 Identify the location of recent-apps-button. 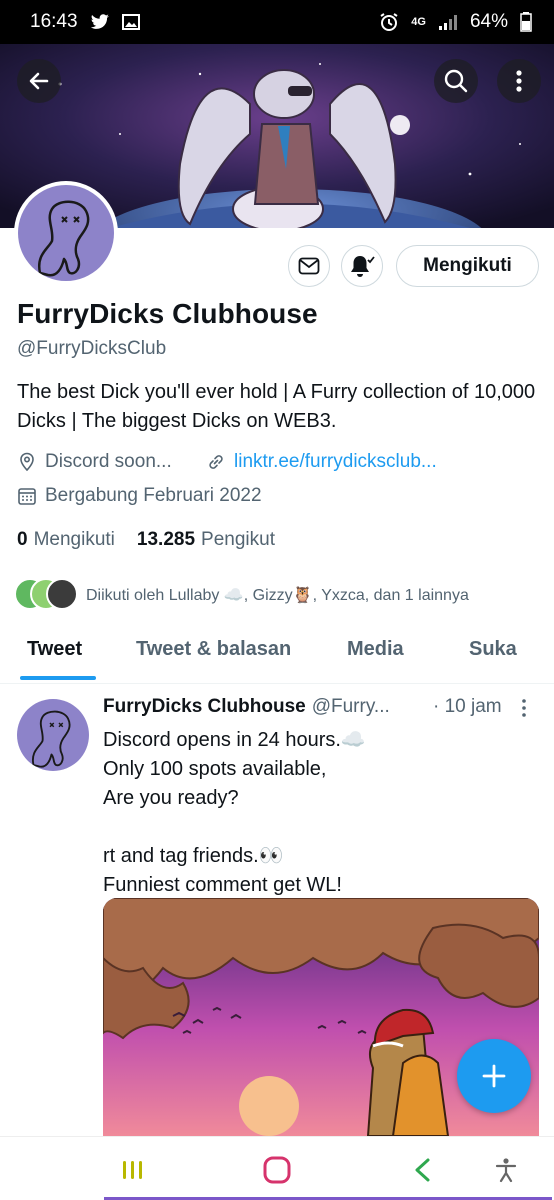
(133, 1170).